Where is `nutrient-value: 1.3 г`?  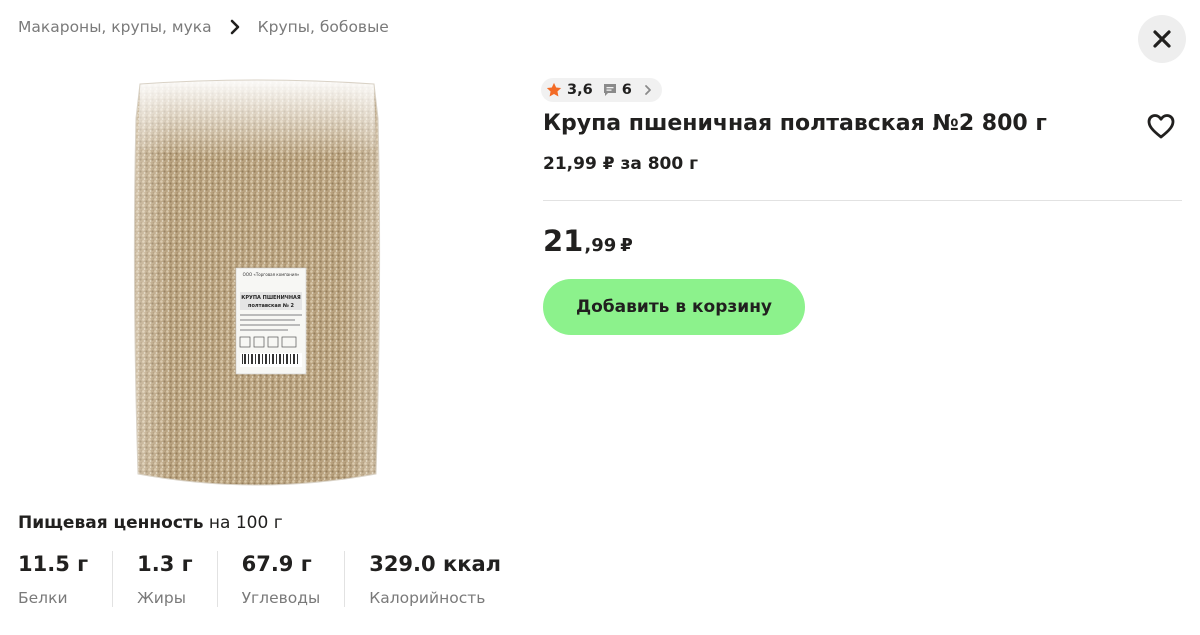 nutrient-value: 1.3 г is located at coordinates (165, 564).